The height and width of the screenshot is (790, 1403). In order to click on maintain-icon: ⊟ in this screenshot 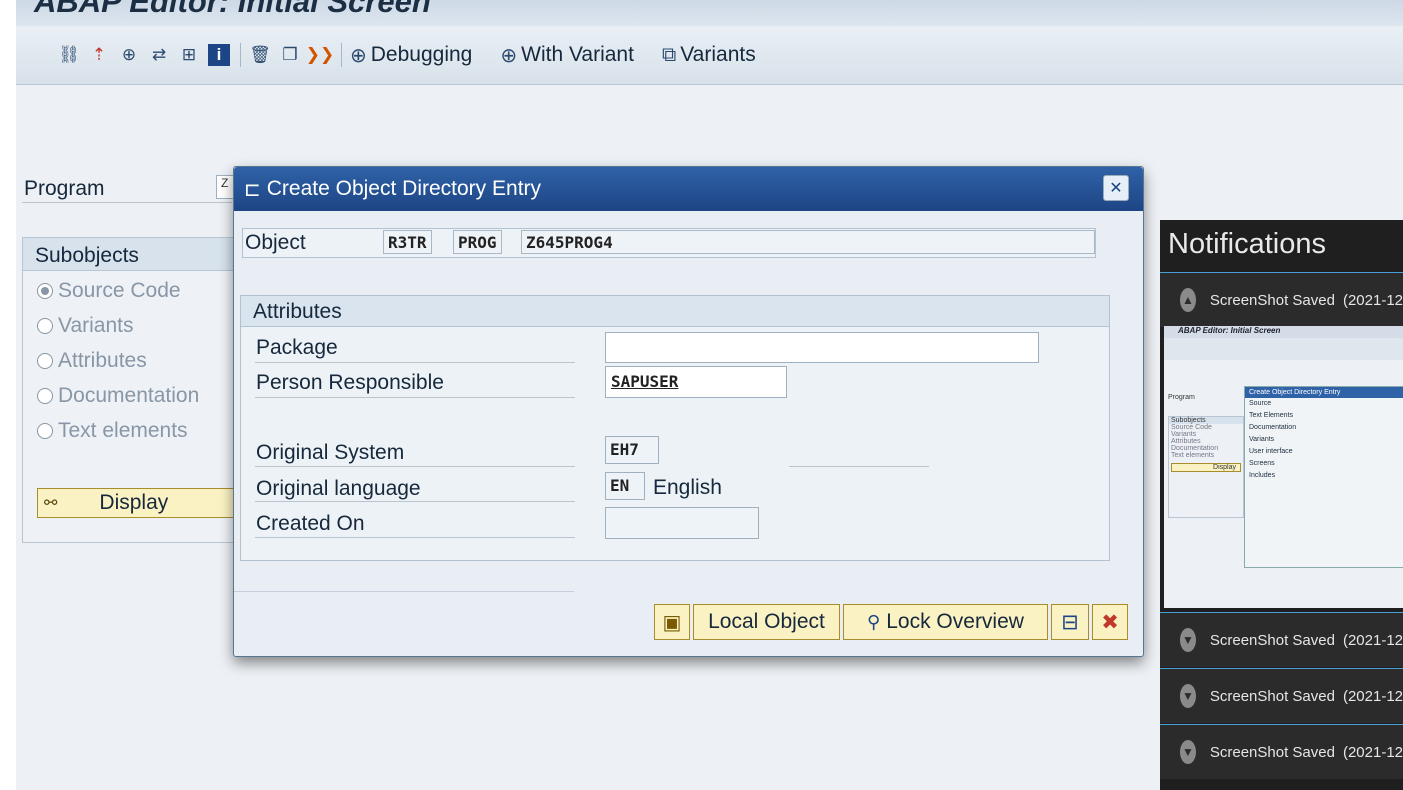, I will do `click(1070, 622)`.